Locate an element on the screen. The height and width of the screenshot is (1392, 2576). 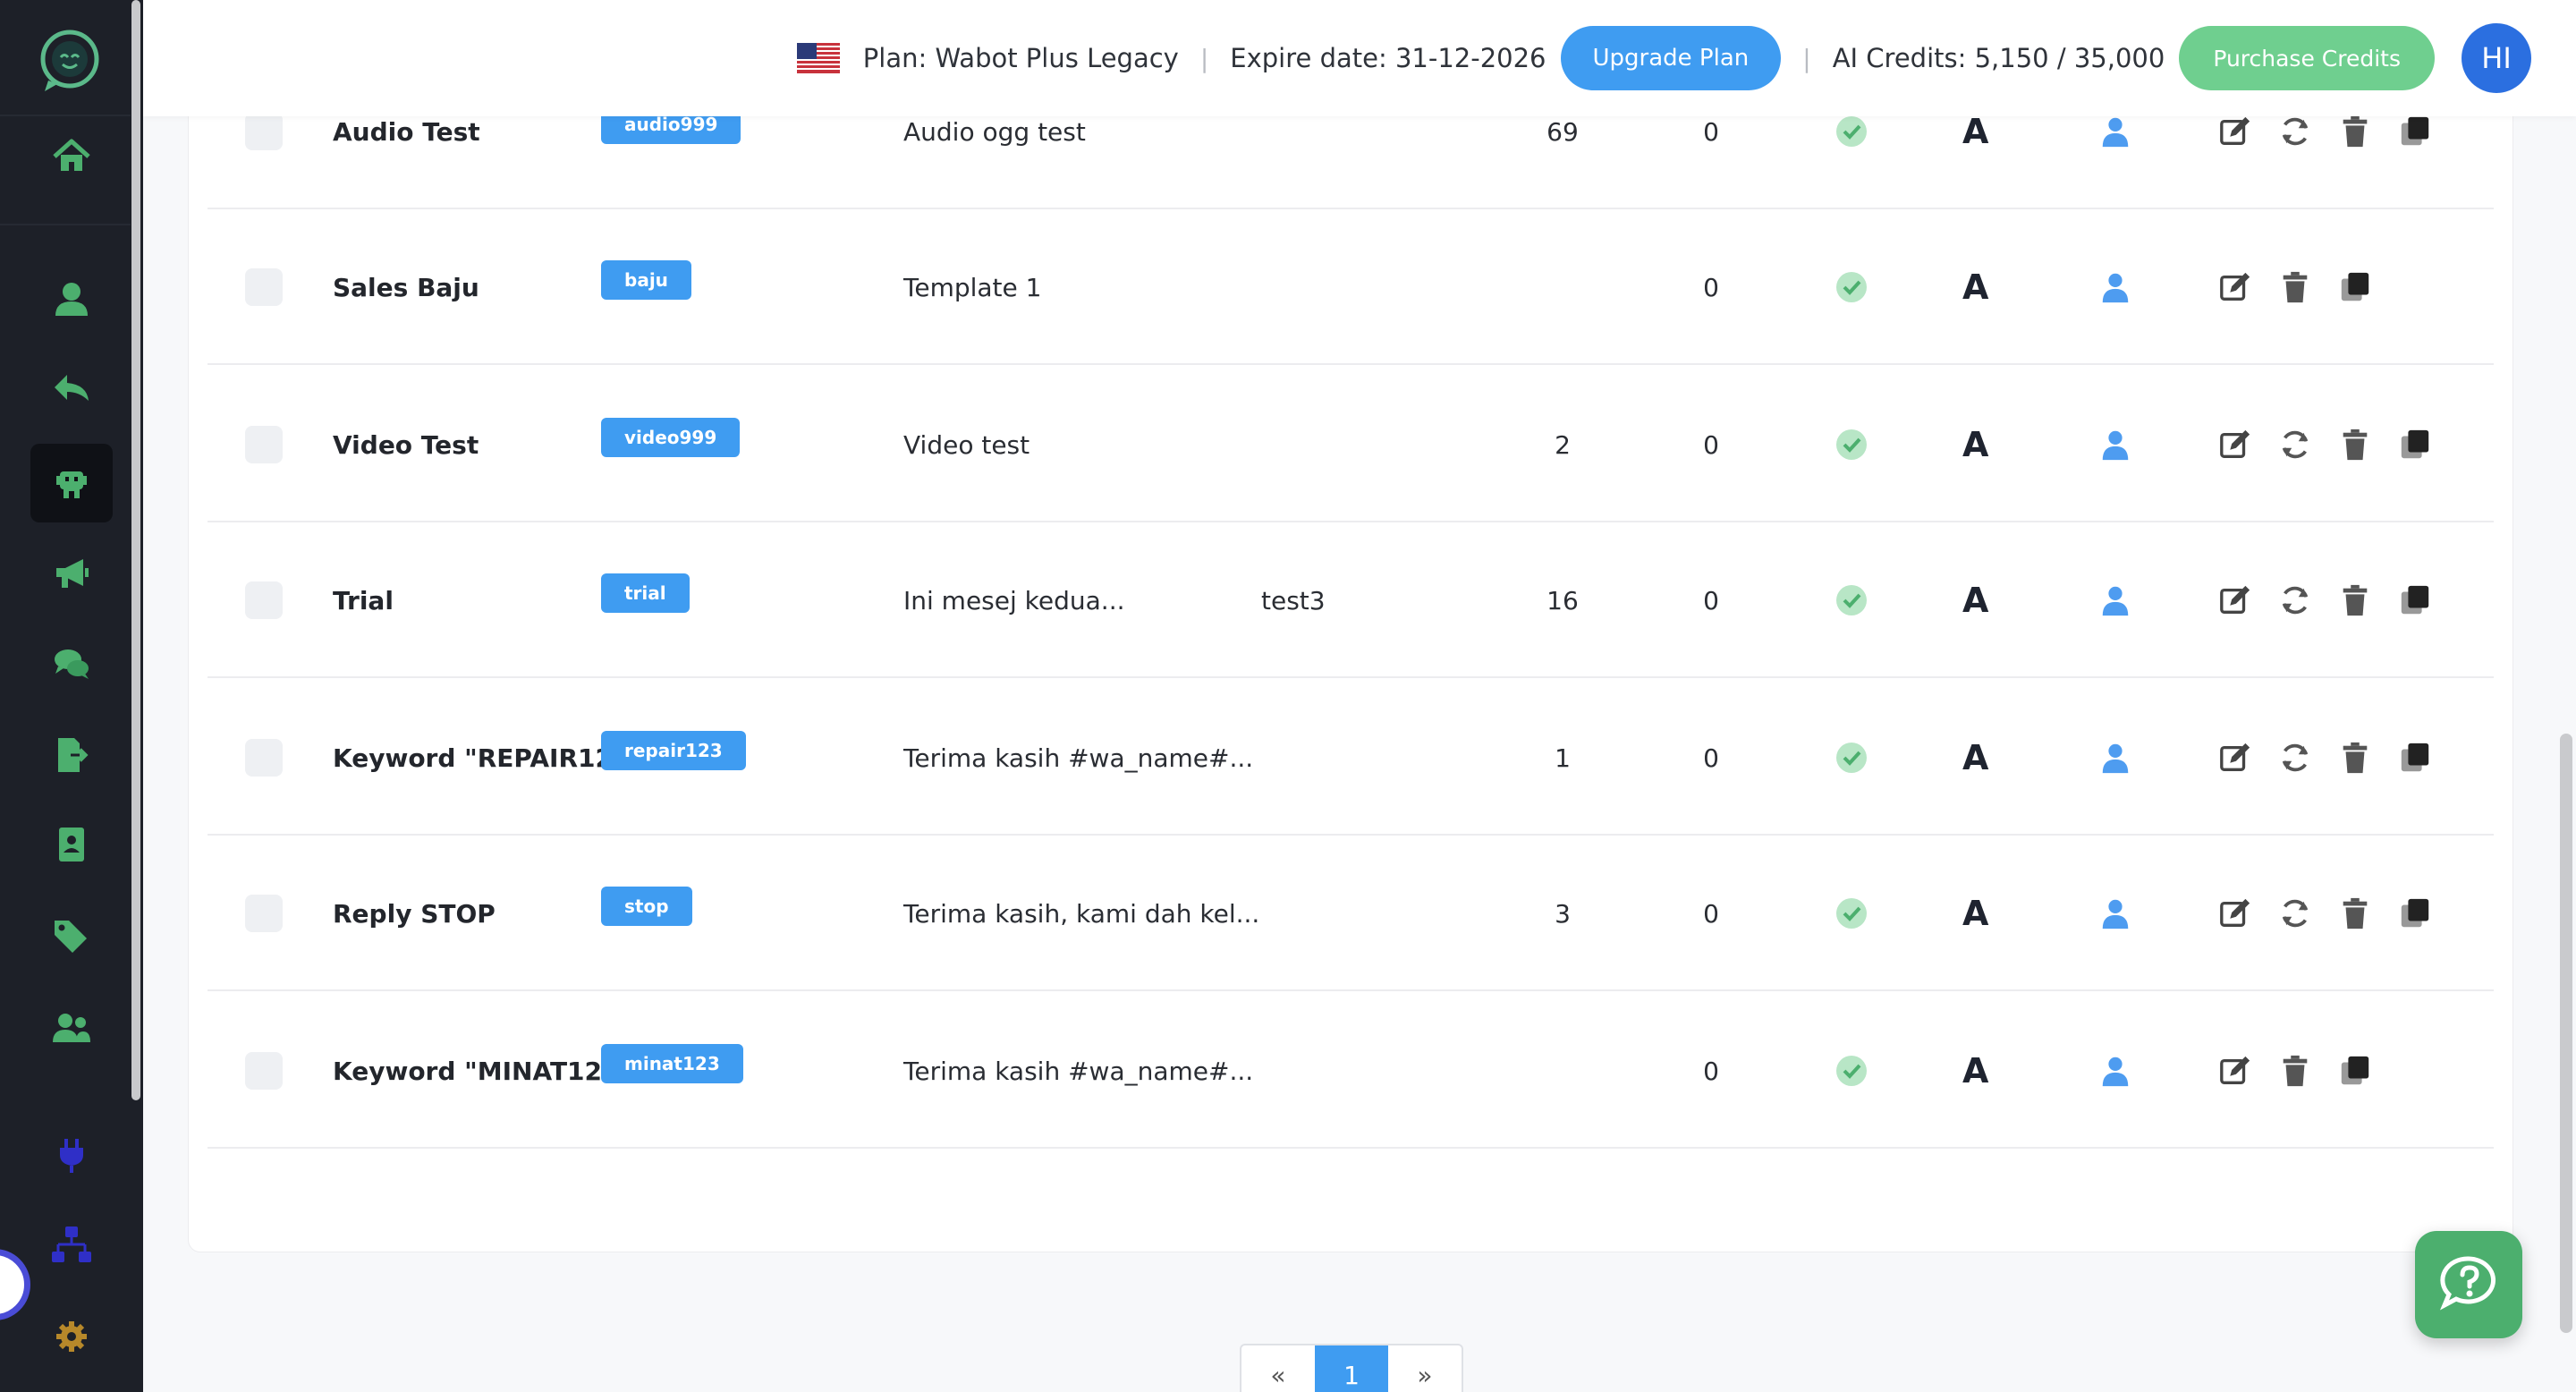
response-preview: Template 1 is located at coordinates (972, 287).